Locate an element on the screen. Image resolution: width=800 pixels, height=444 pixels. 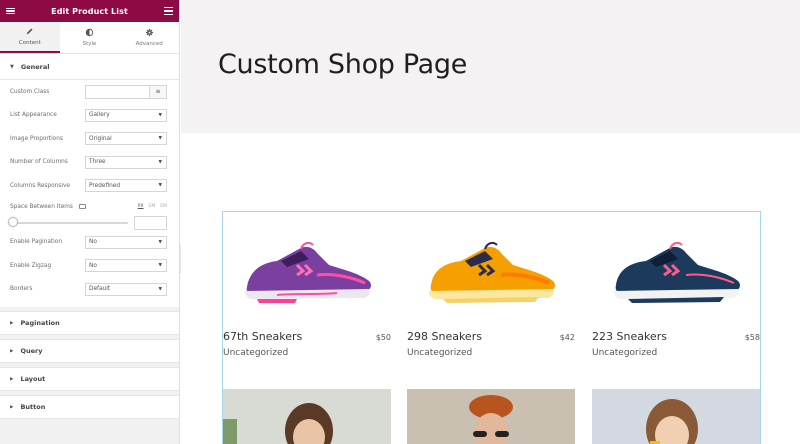
space-between-text: Space Between Items is located at coordinates (41, 206).